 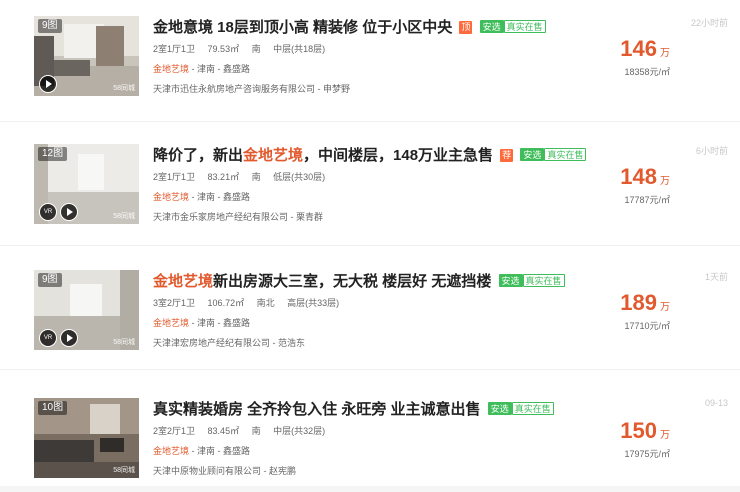 What do you see at coordinates (647, 72) in the screenshot?
I see `unit-price: 18358元/㎡` at bounding box center [647, 72].